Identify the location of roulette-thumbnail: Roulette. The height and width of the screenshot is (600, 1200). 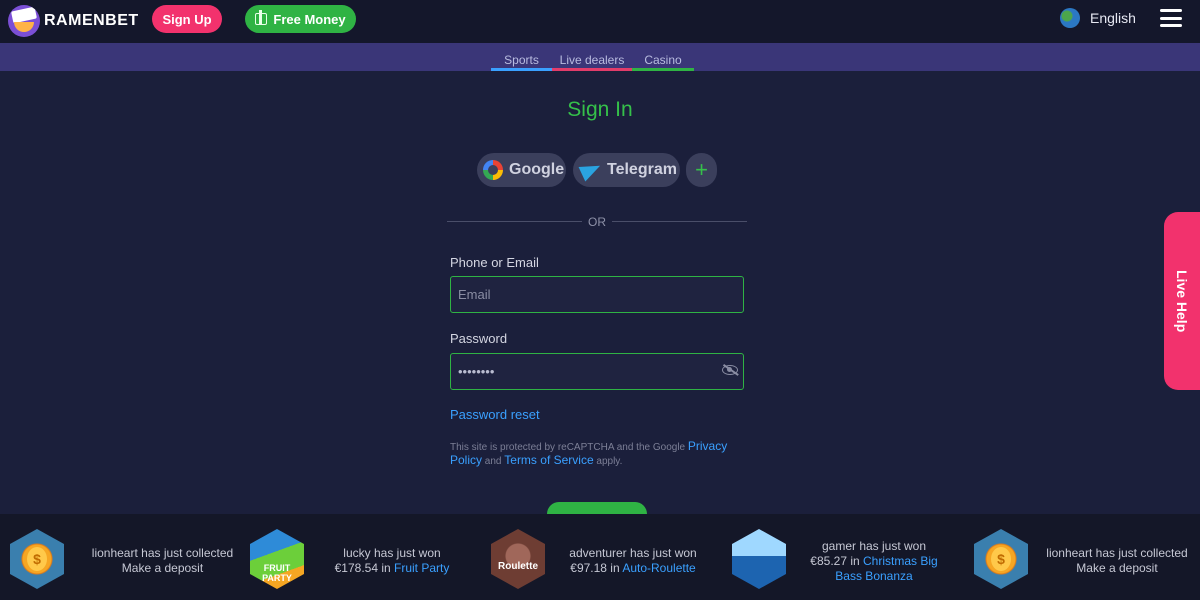
(518, 559).